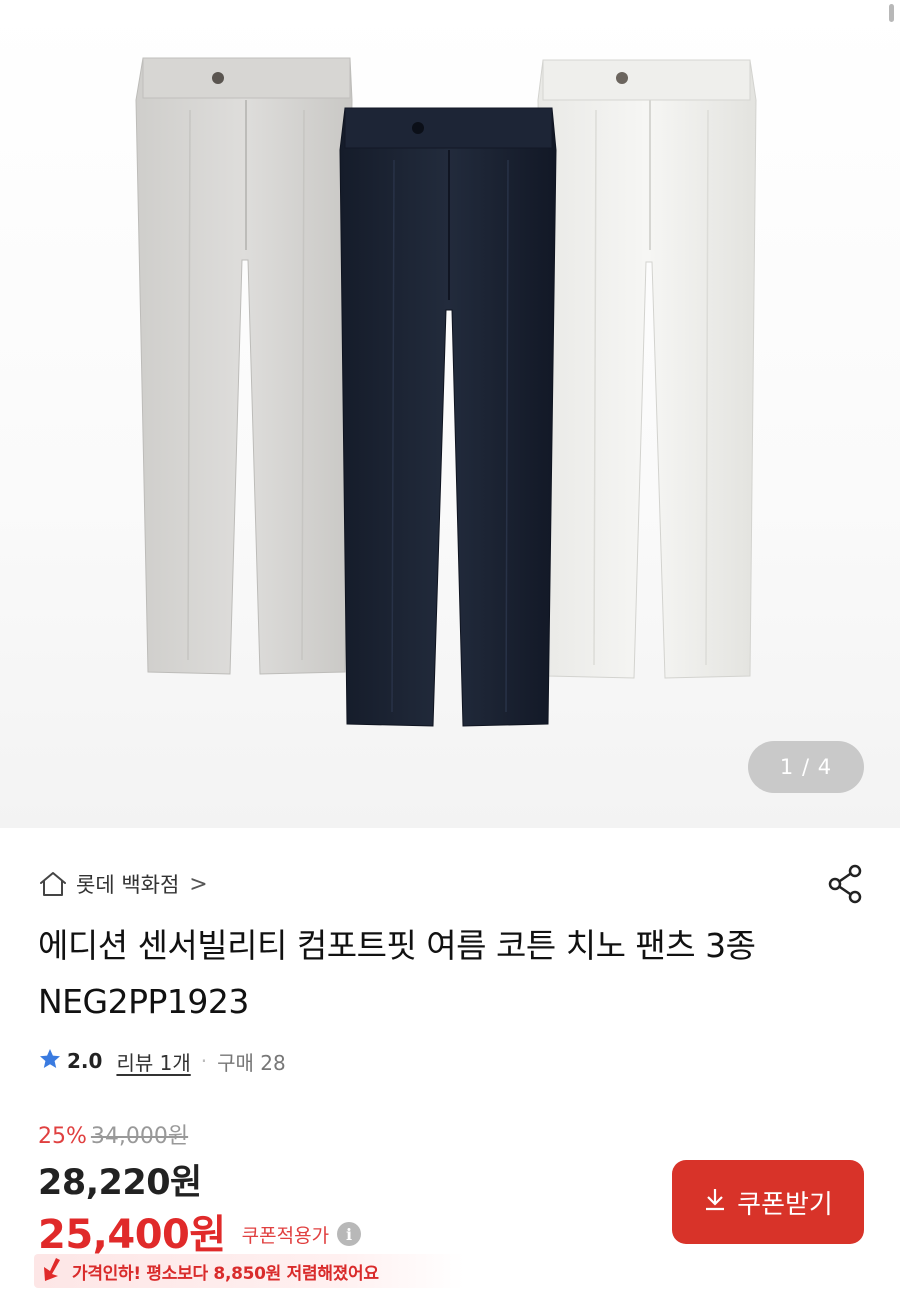 This screenshot has height=1314, width=900. I want to click on home-icon, so click(53, 884).